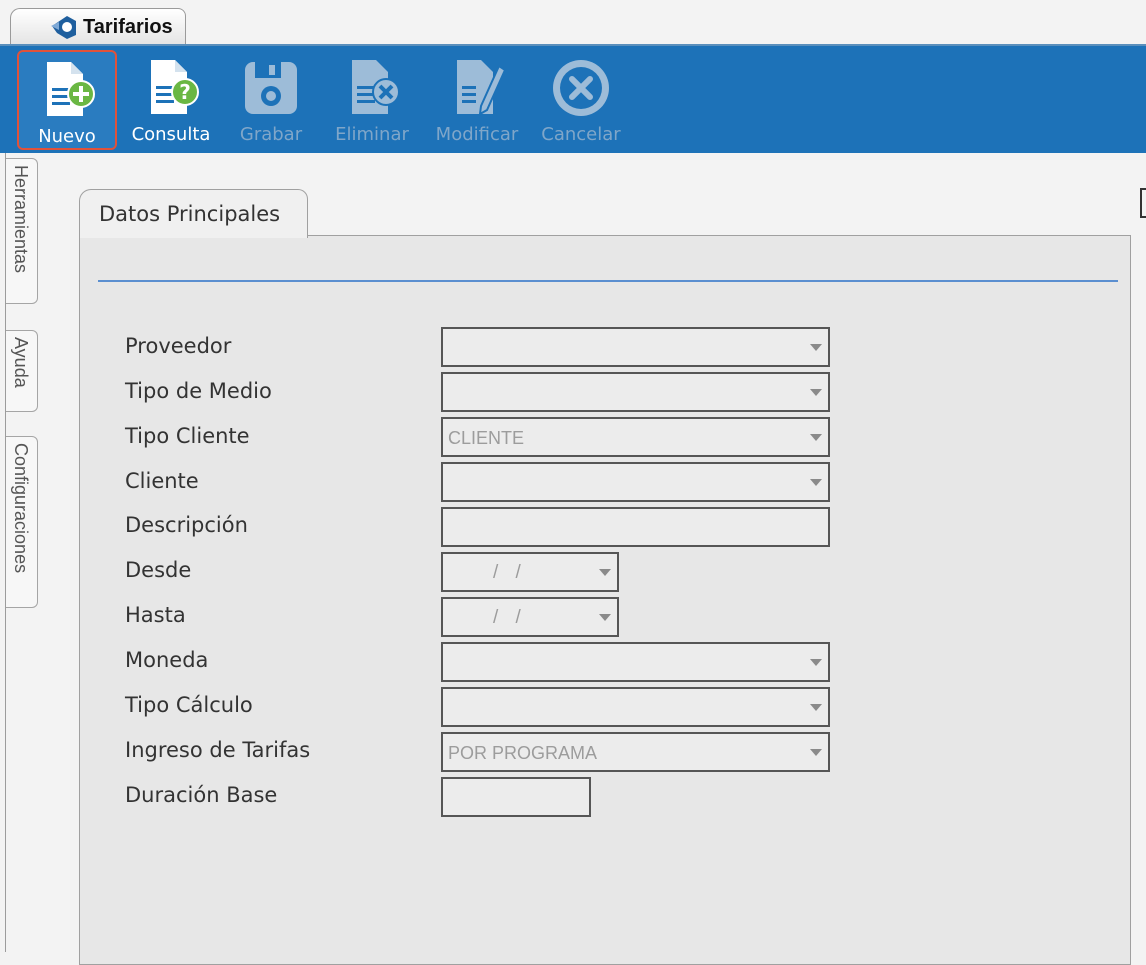  Describe the element at coordinates (175, 87) in the screenshot. I see `document-question-icon: ?` at that location.